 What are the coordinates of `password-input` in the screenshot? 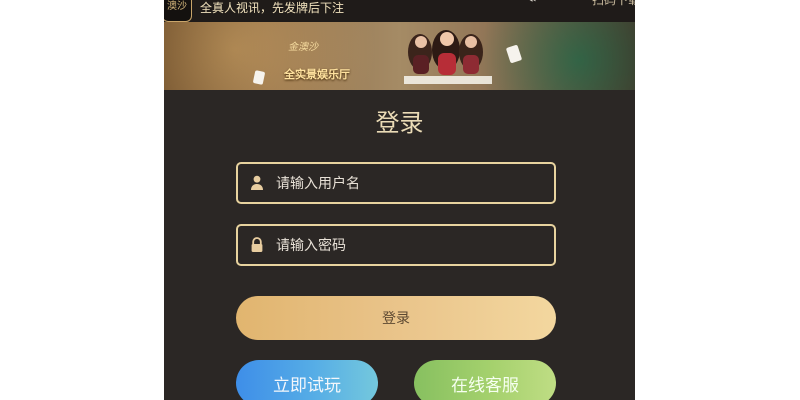 It's located at (406, 246).